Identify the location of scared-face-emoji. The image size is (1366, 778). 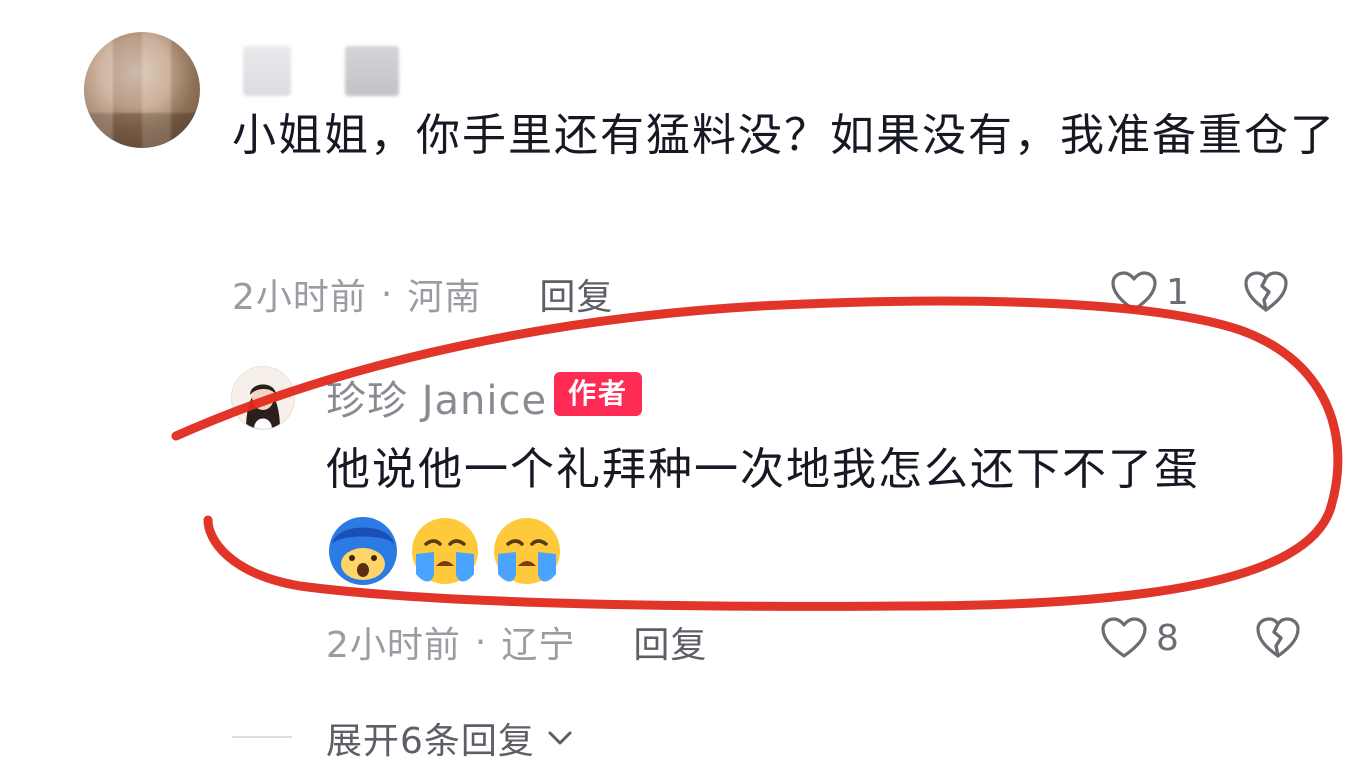
(363, 551).